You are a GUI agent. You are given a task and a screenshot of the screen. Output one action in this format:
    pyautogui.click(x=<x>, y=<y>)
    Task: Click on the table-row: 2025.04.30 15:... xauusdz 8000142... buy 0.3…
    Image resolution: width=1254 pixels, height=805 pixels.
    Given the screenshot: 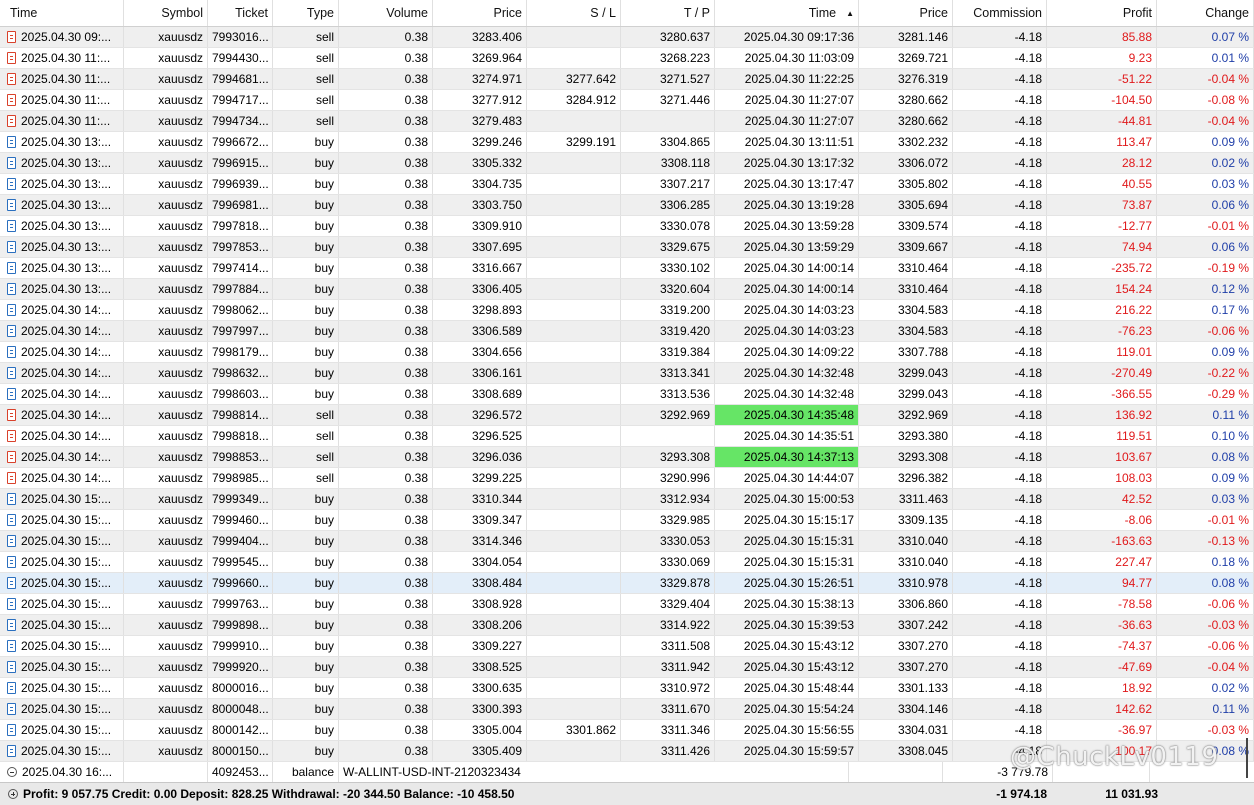 What is the action you would take?
    pyautogui.click(x=627, y=730)
    